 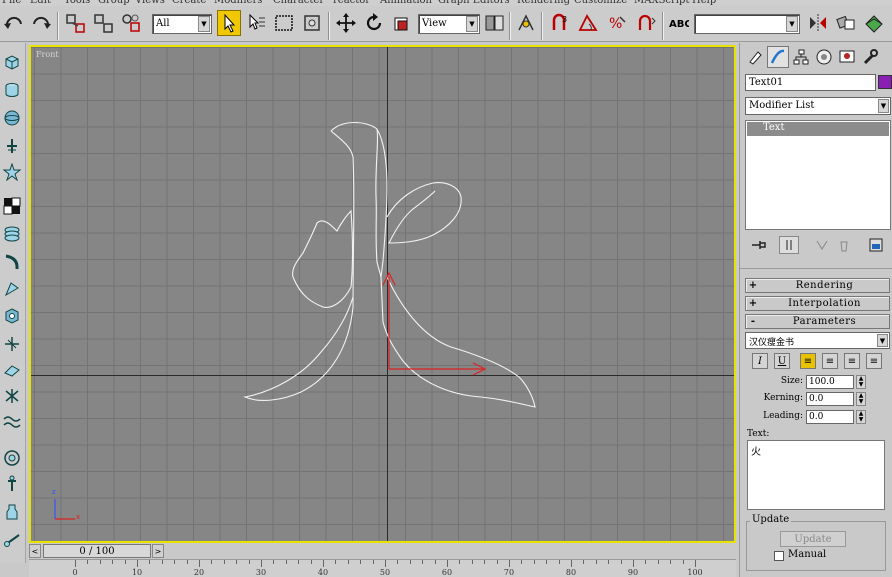 I want to click on utilities-tab-icon, so click(x=870, y=57).